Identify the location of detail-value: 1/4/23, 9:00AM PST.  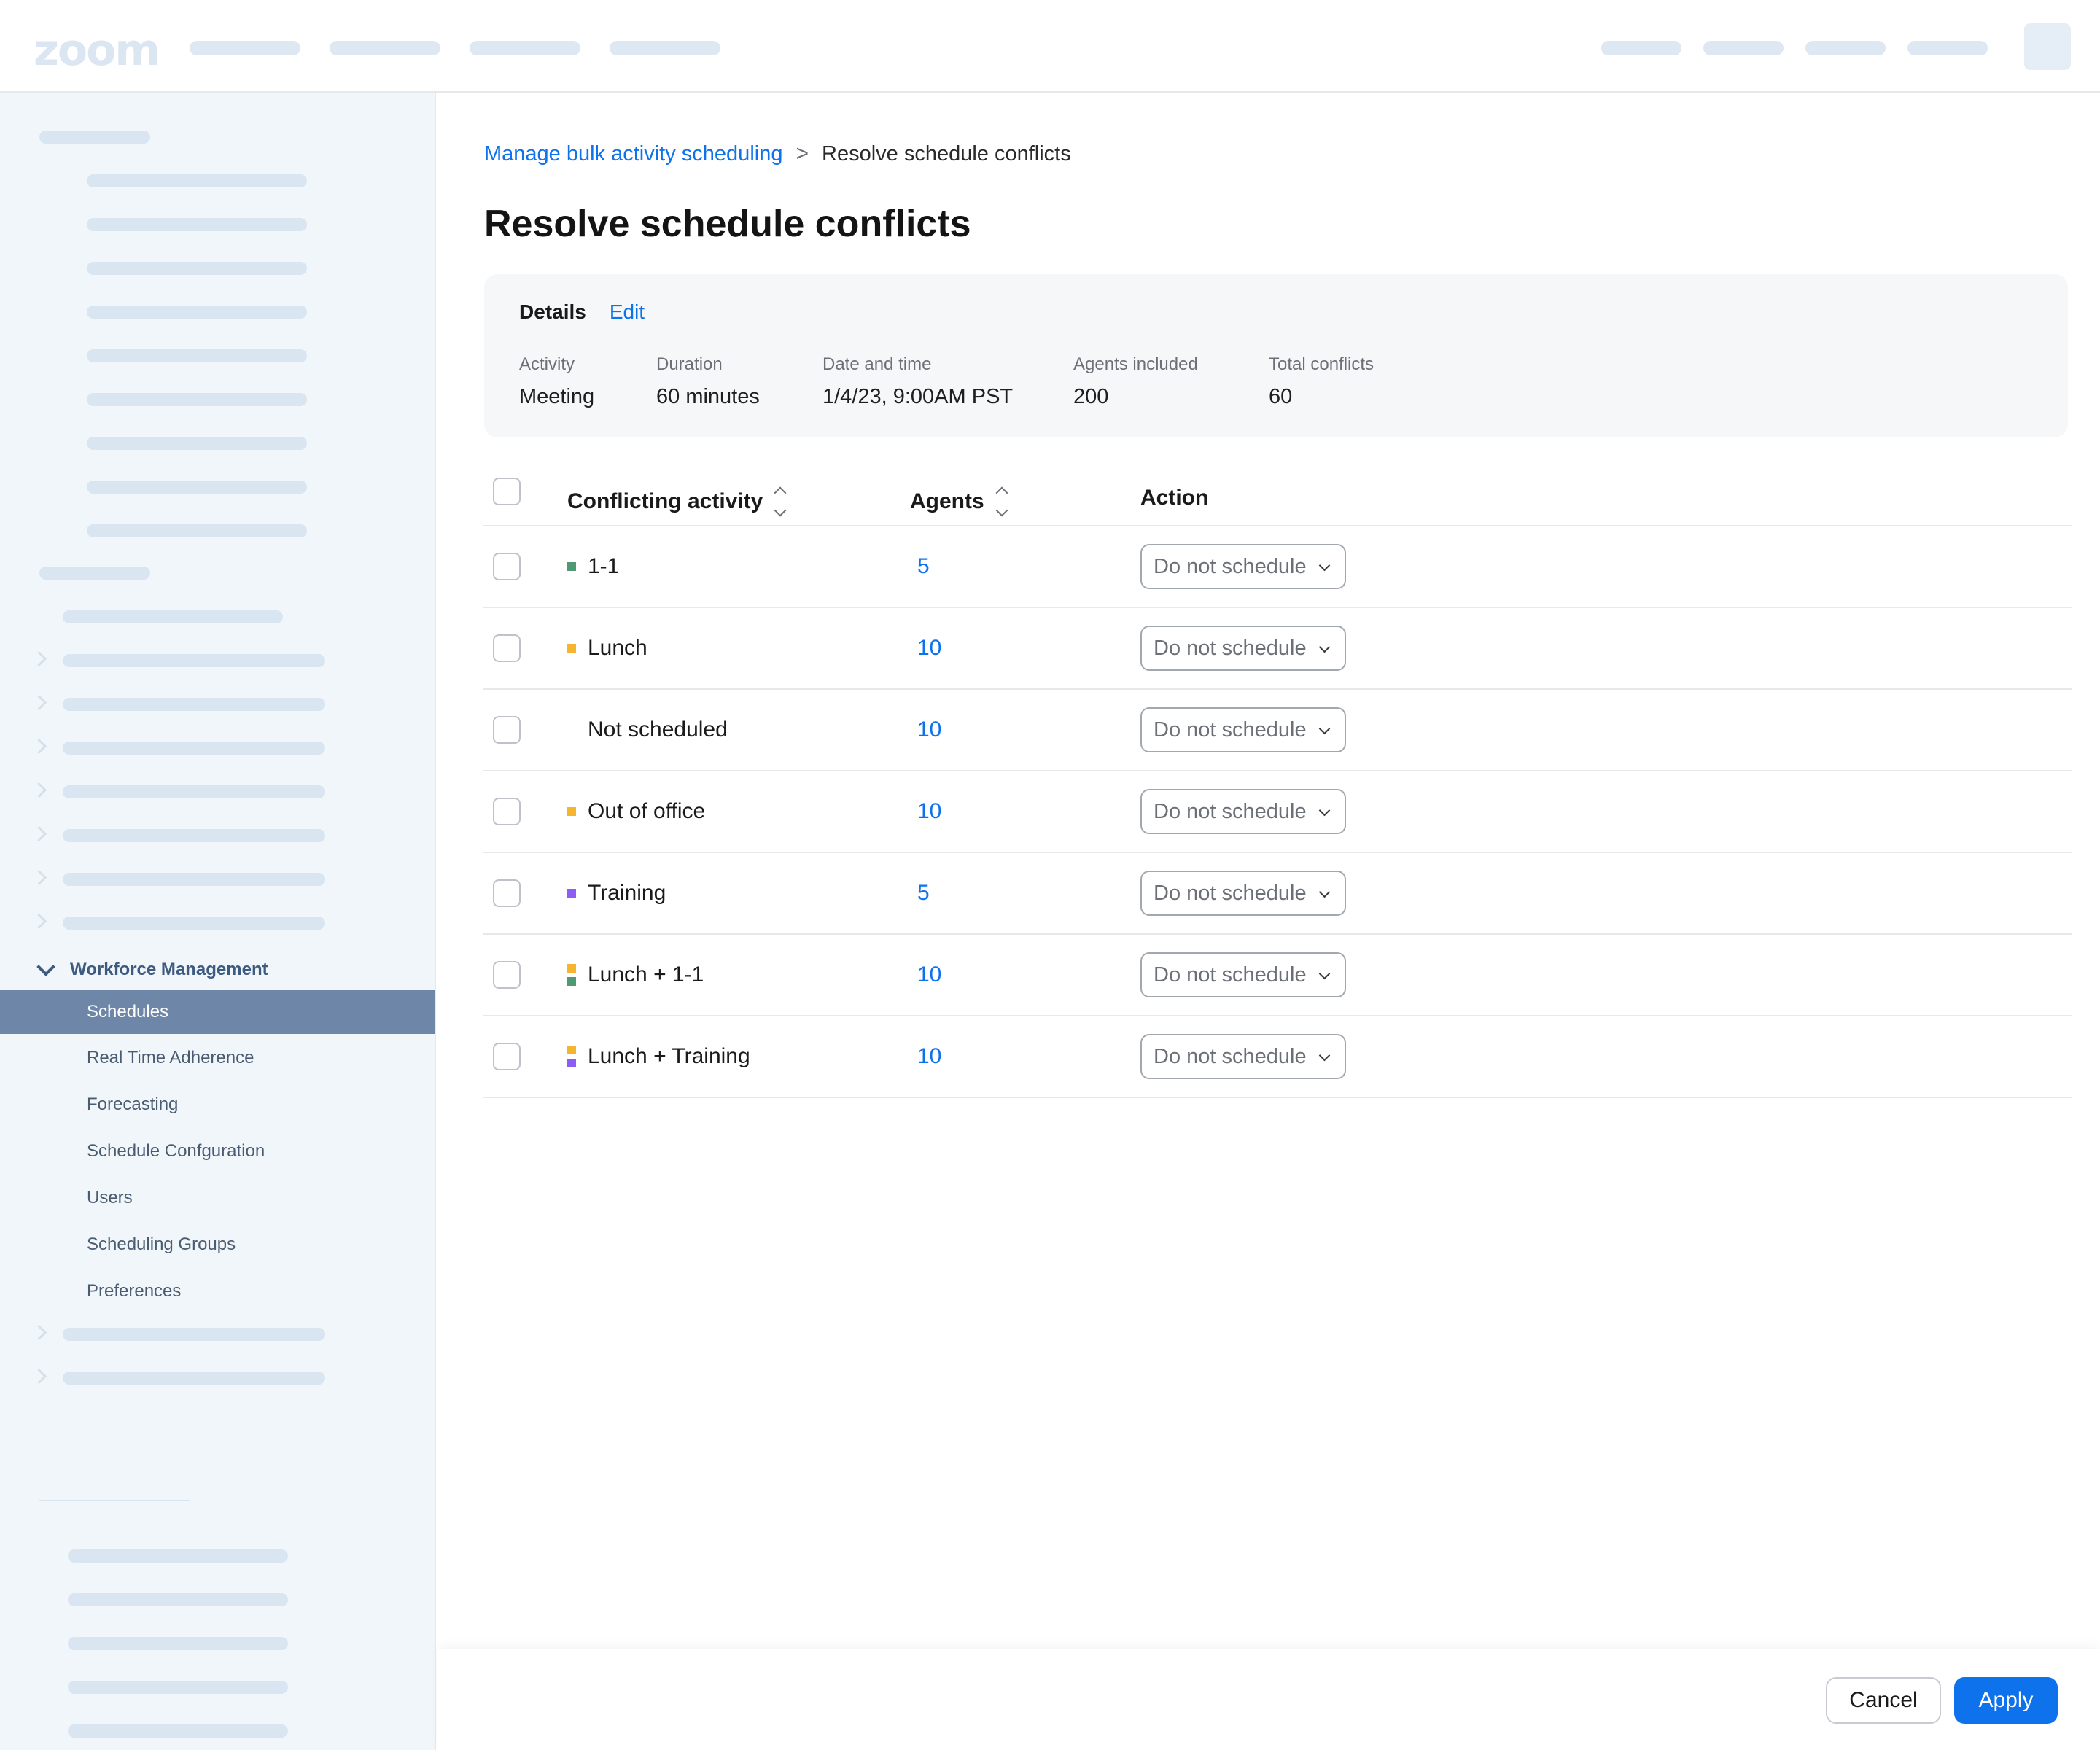
(918, 396).